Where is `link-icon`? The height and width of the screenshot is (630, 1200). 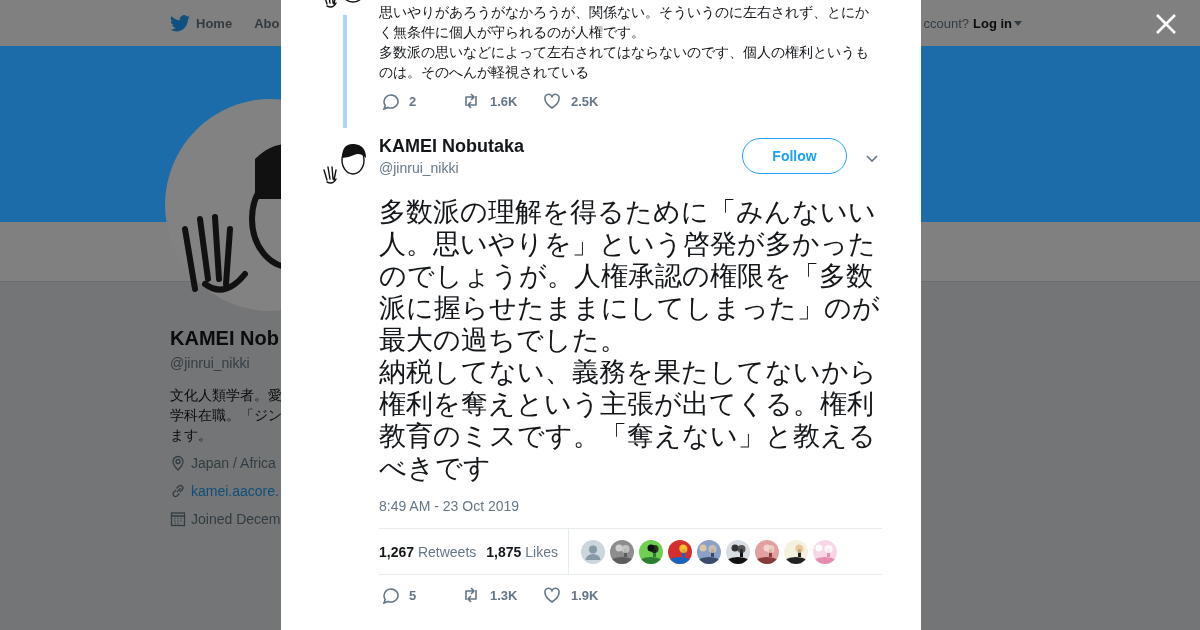
link-icon is located at coordinates (178, 491).